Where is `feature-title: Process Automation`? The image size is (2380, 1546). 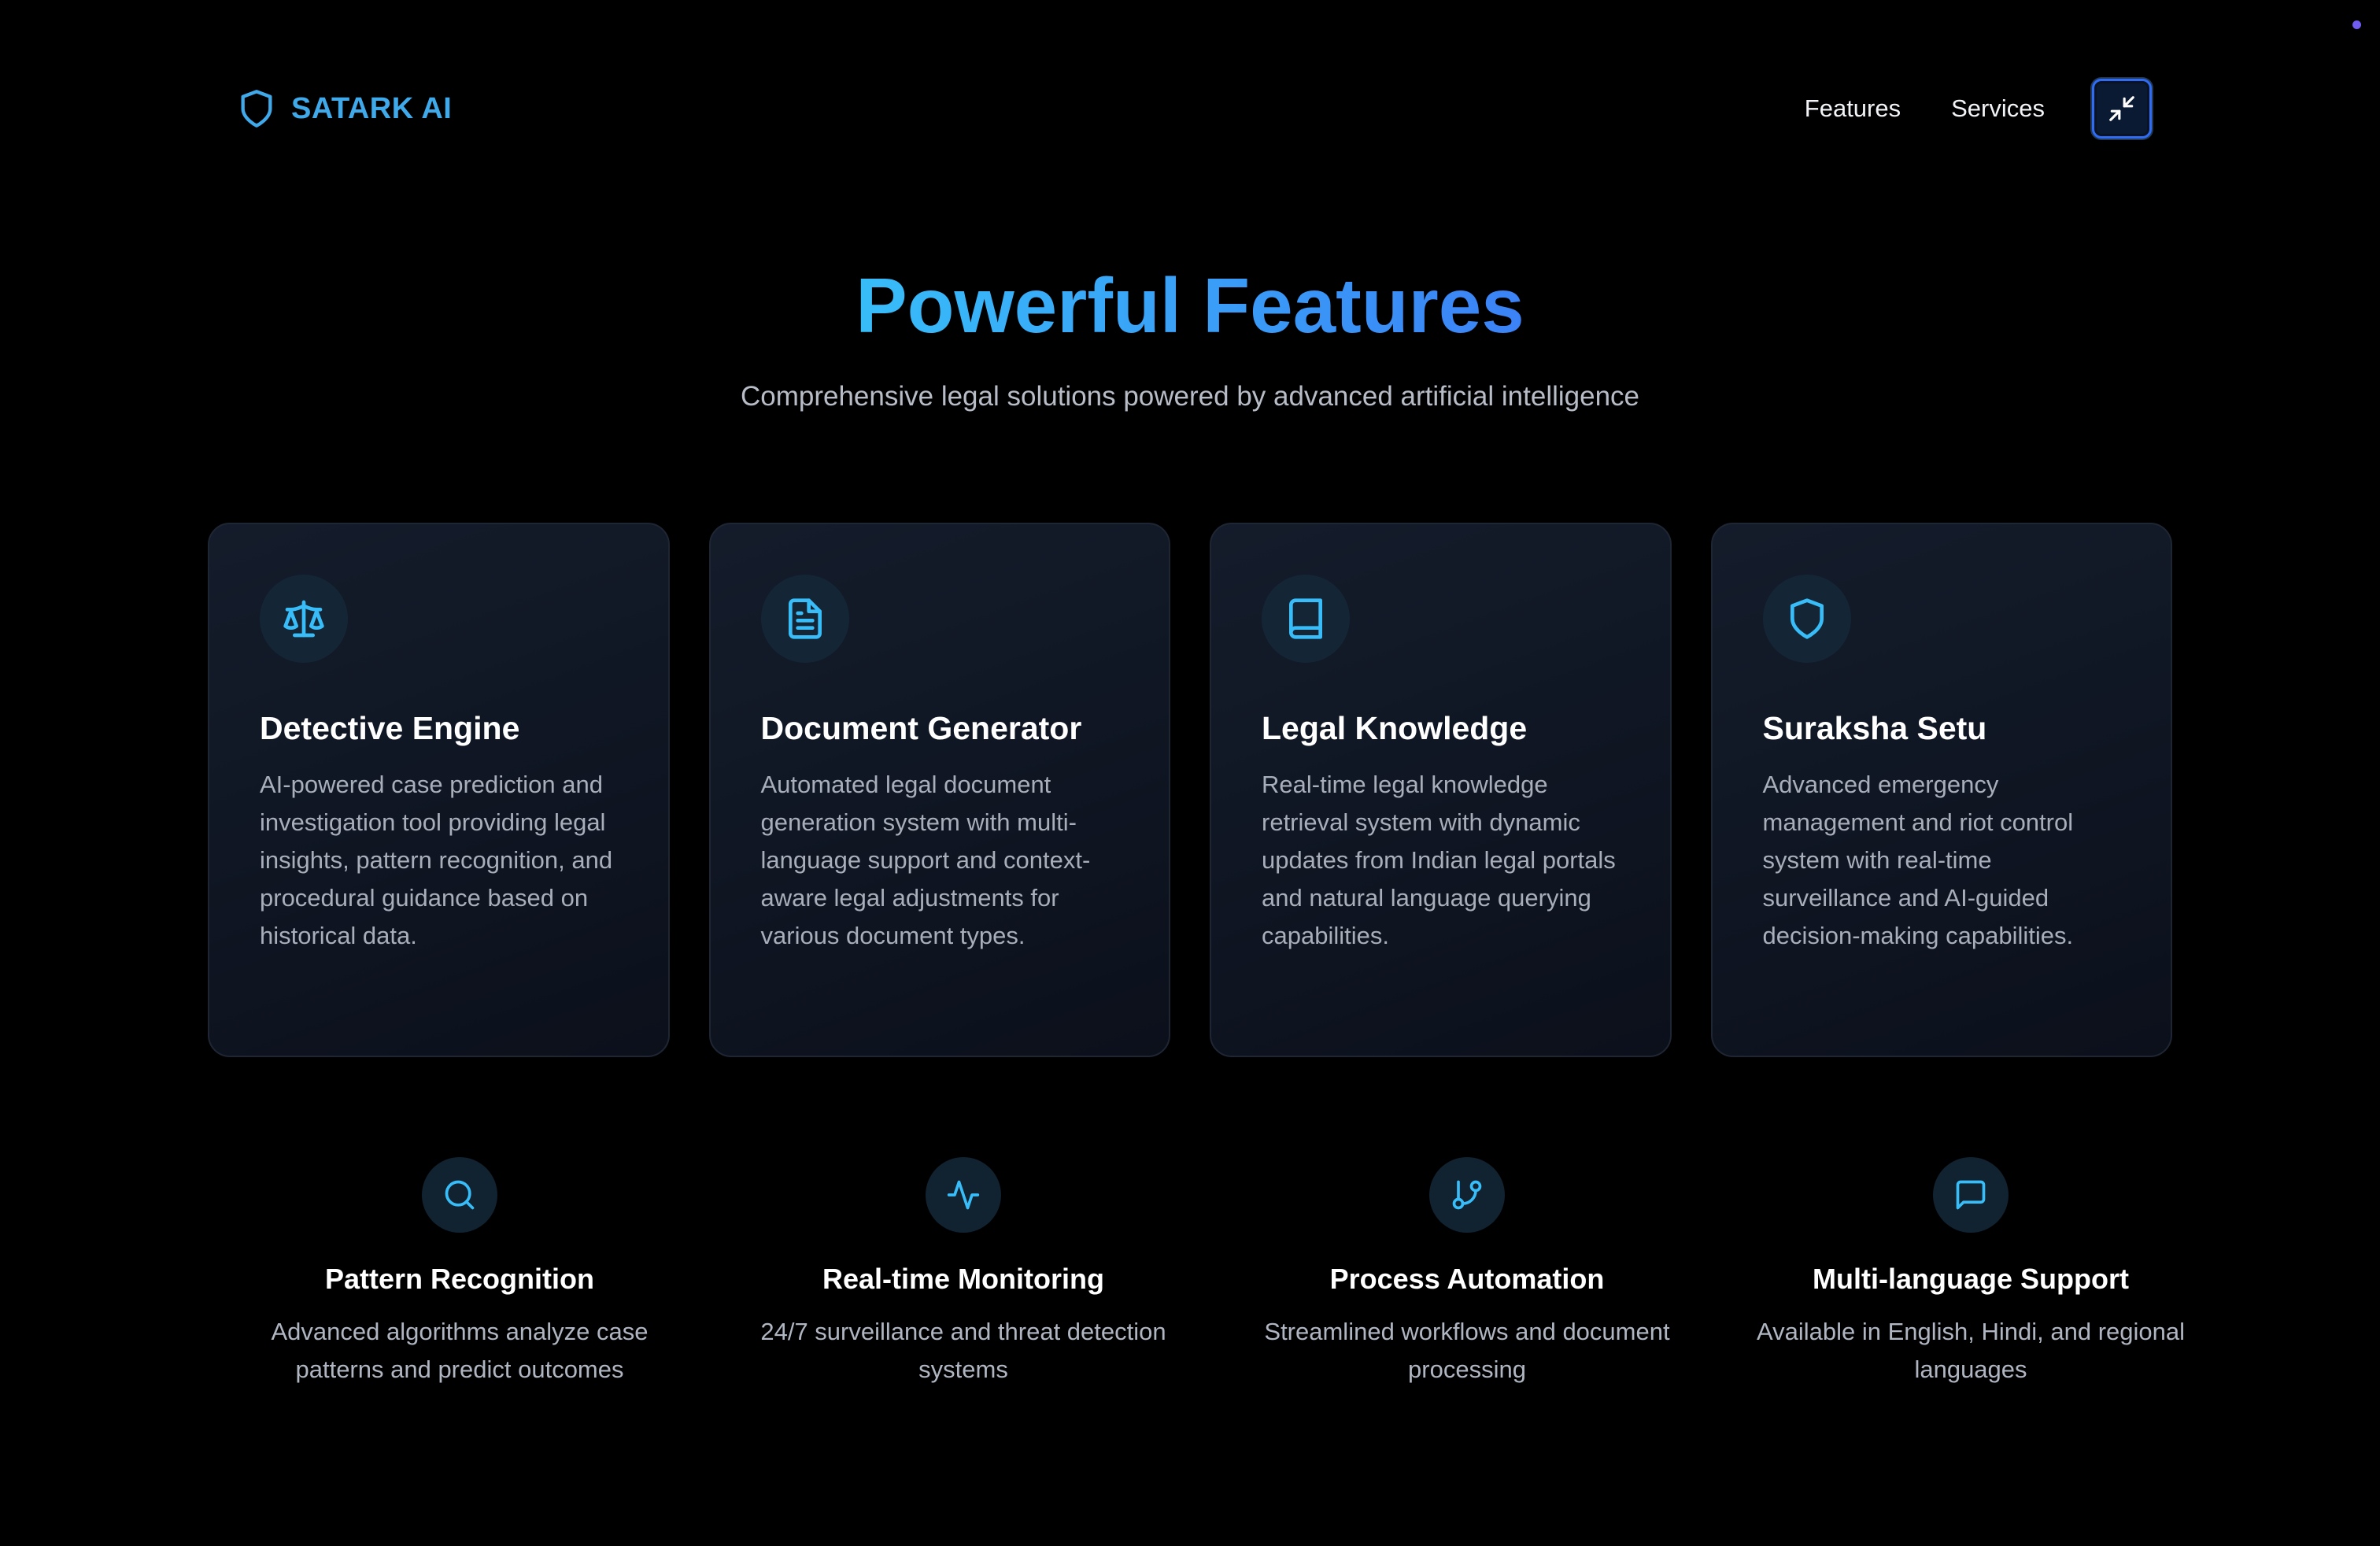
feature-title: Process Automation is located at coordinates (1467, 1279).